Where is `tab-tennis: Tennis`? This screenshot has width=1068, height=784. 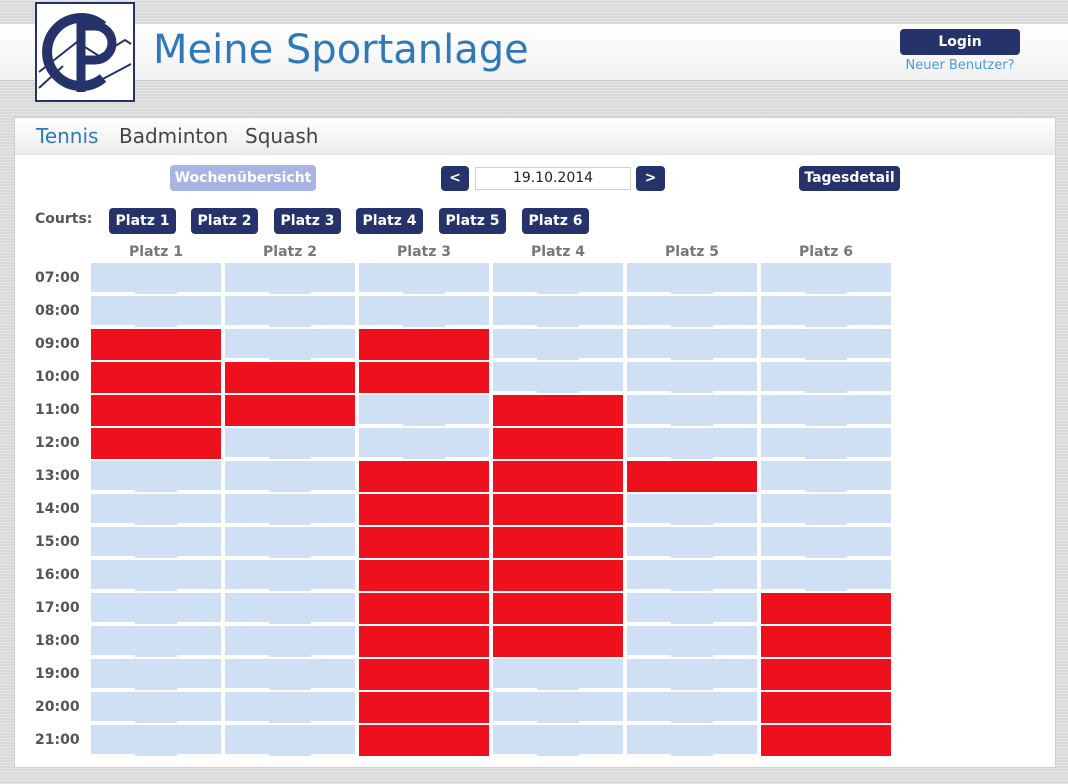
tab-tennis: Tennis is located at coordinates (67, 136).